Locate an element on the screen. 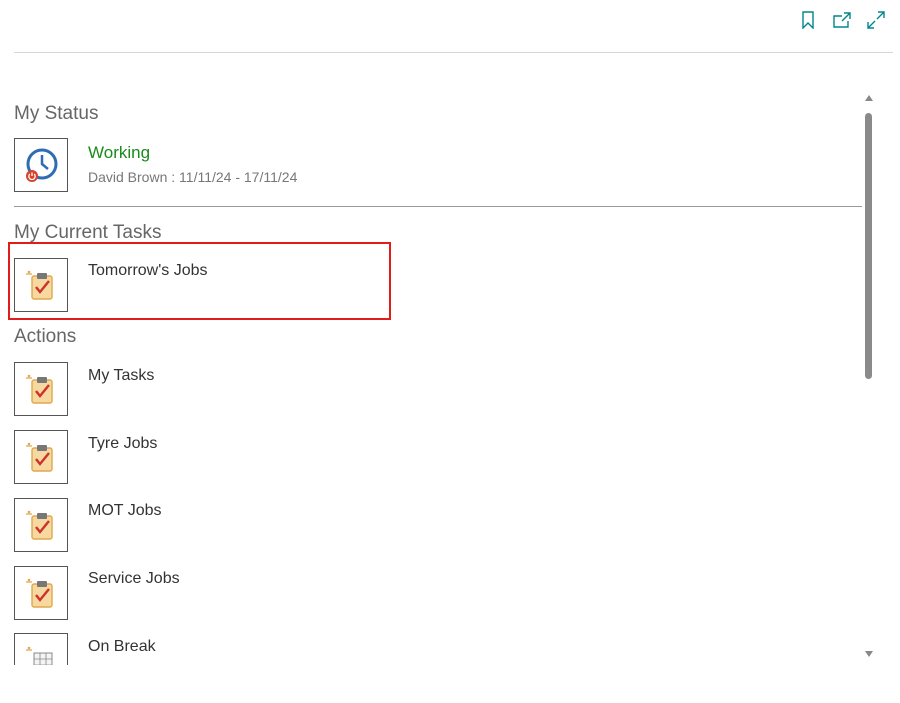 The image size is (900, 703). mot-jobs-tile is located at coordinates (41, 525).